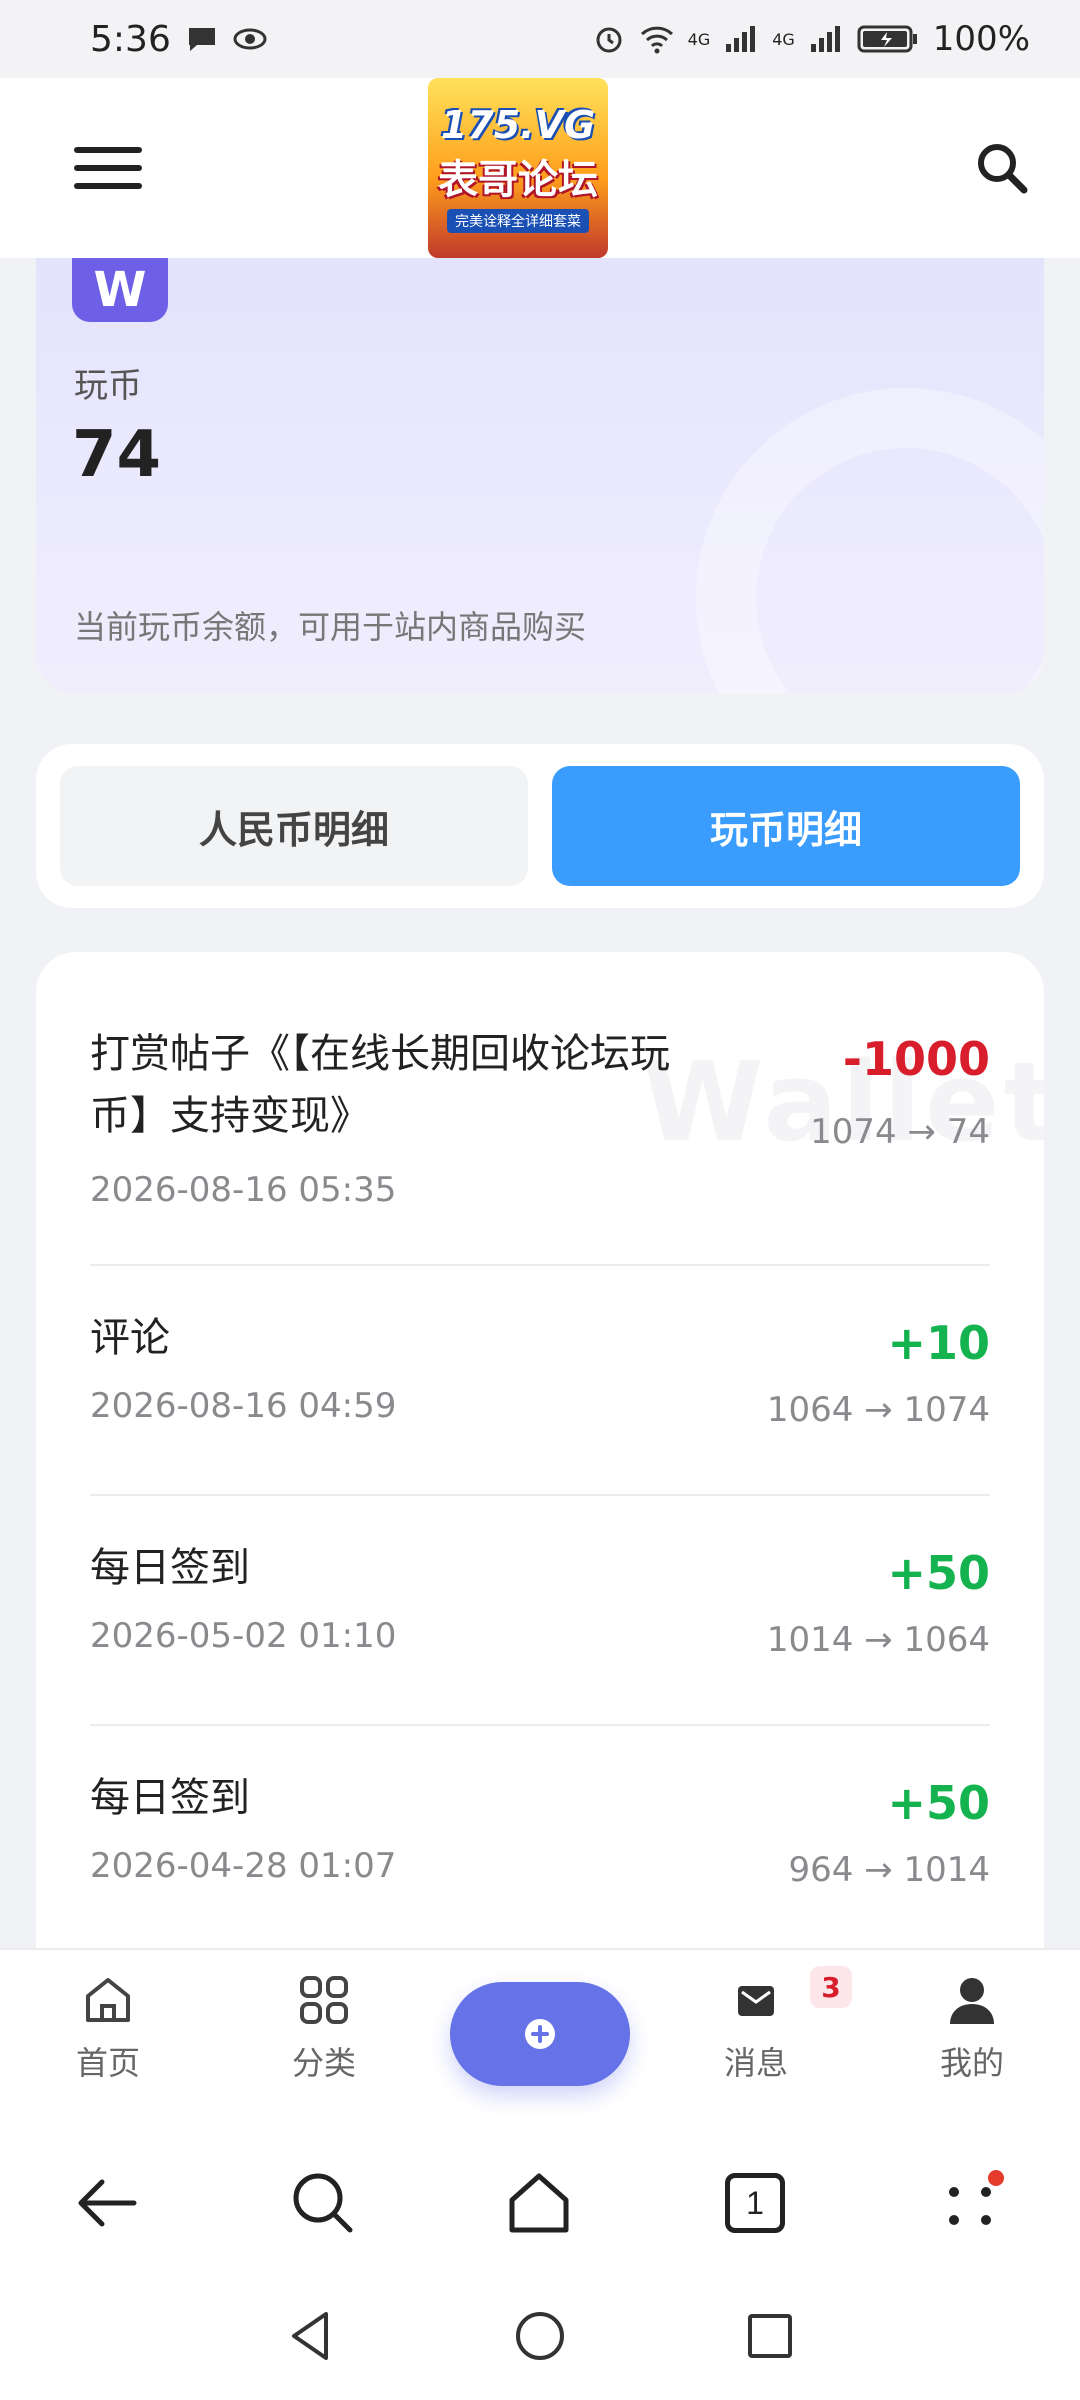  What do you see at coordinates (972, 2028) in the screenshot?
I see `nav-mine: 我的` at bounding box center [972, 2028].